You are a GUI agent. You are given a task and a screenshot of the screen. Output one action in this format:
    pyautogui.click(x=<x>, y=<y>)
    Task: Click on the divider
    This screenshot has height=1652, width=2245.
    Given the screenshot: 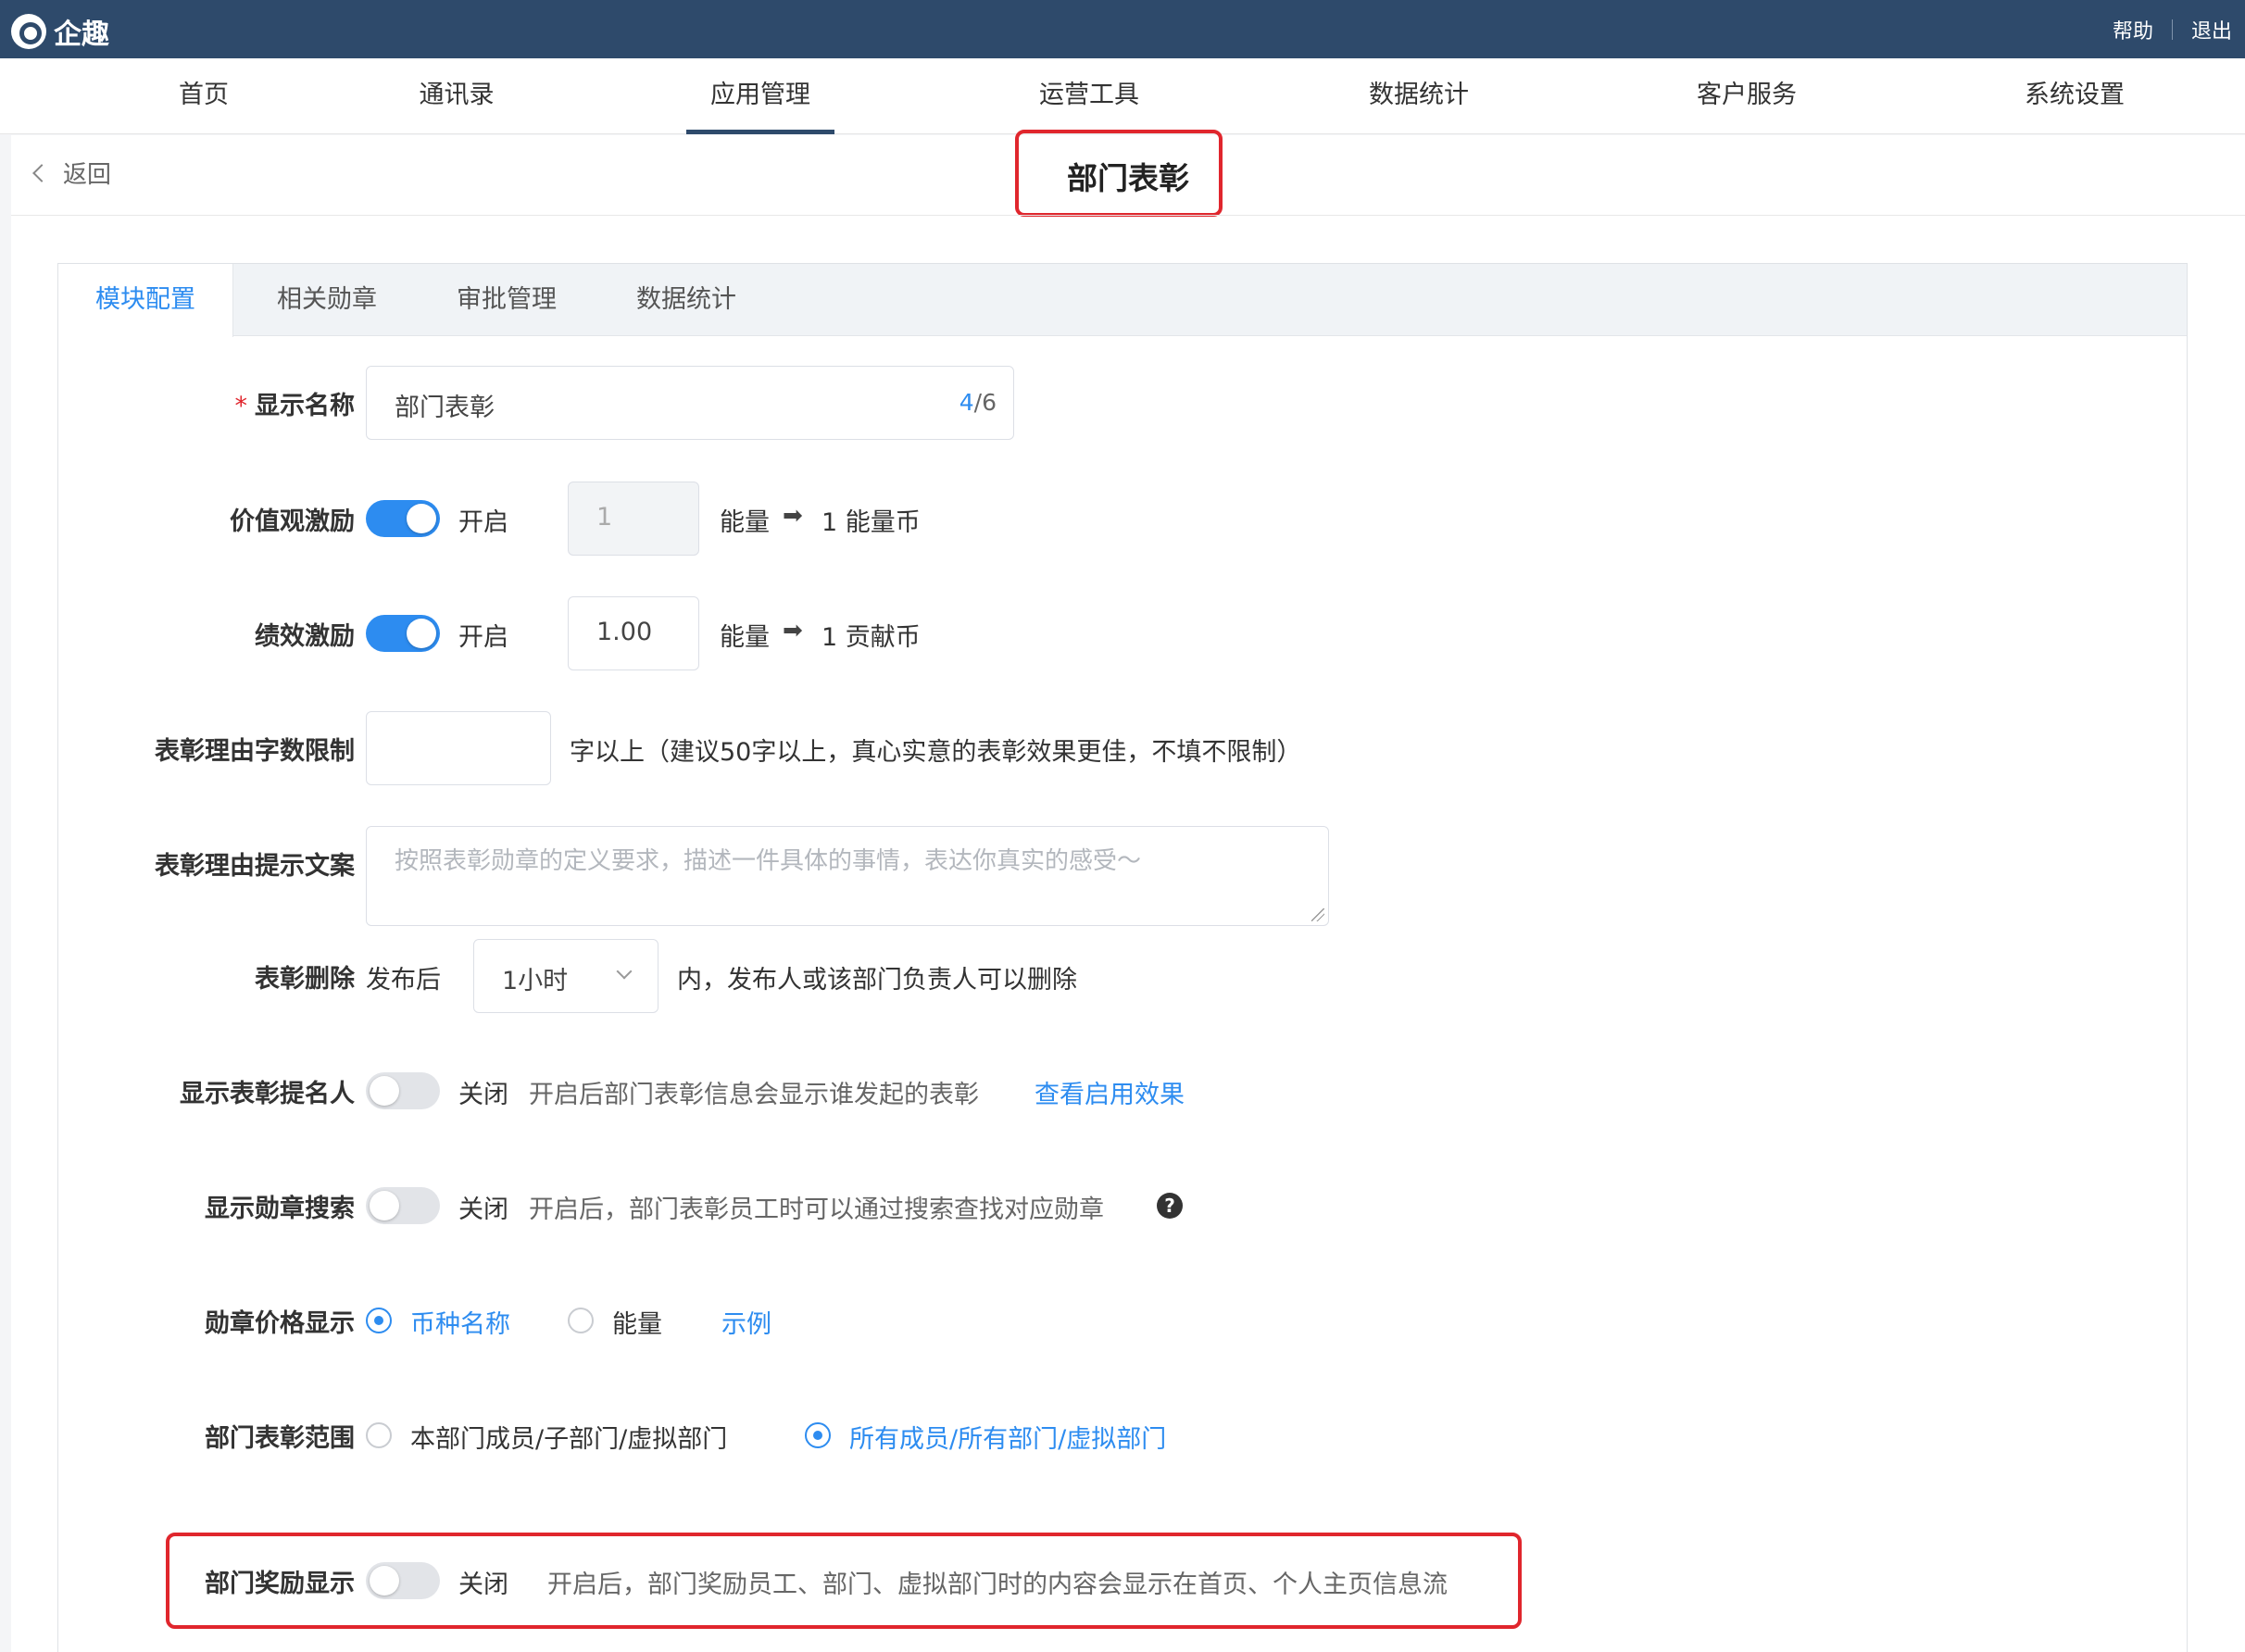 What is the action you would take?
    pyautogui.click(x=2172, y=29)
    